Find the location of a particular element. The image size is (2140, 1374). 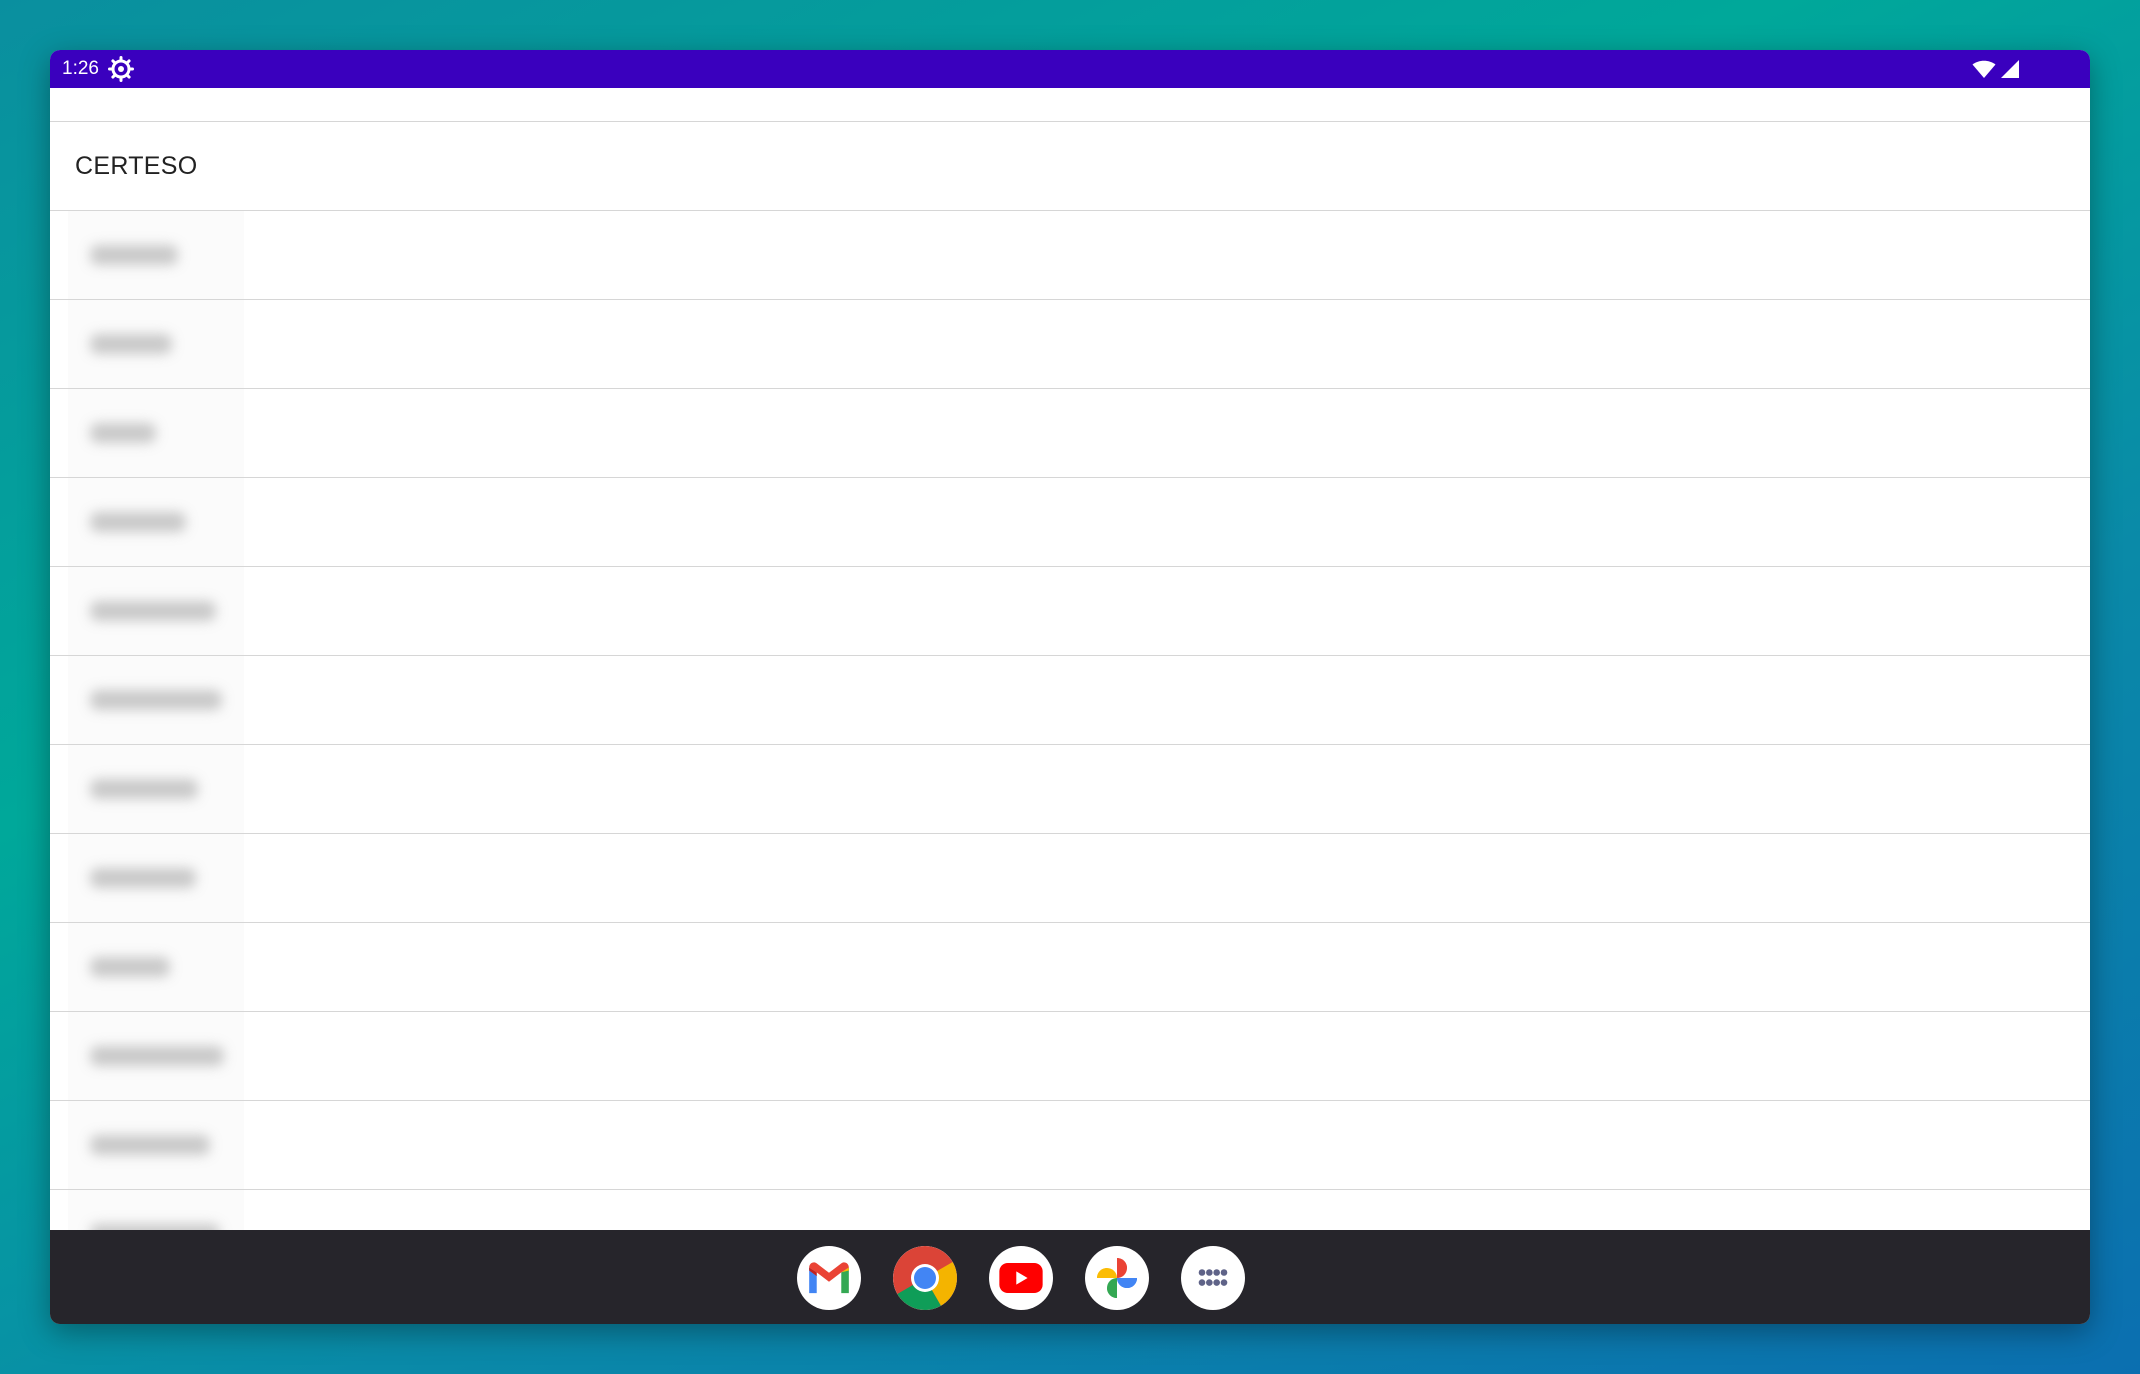

taskbar is located at coordinates (1070, 1277).